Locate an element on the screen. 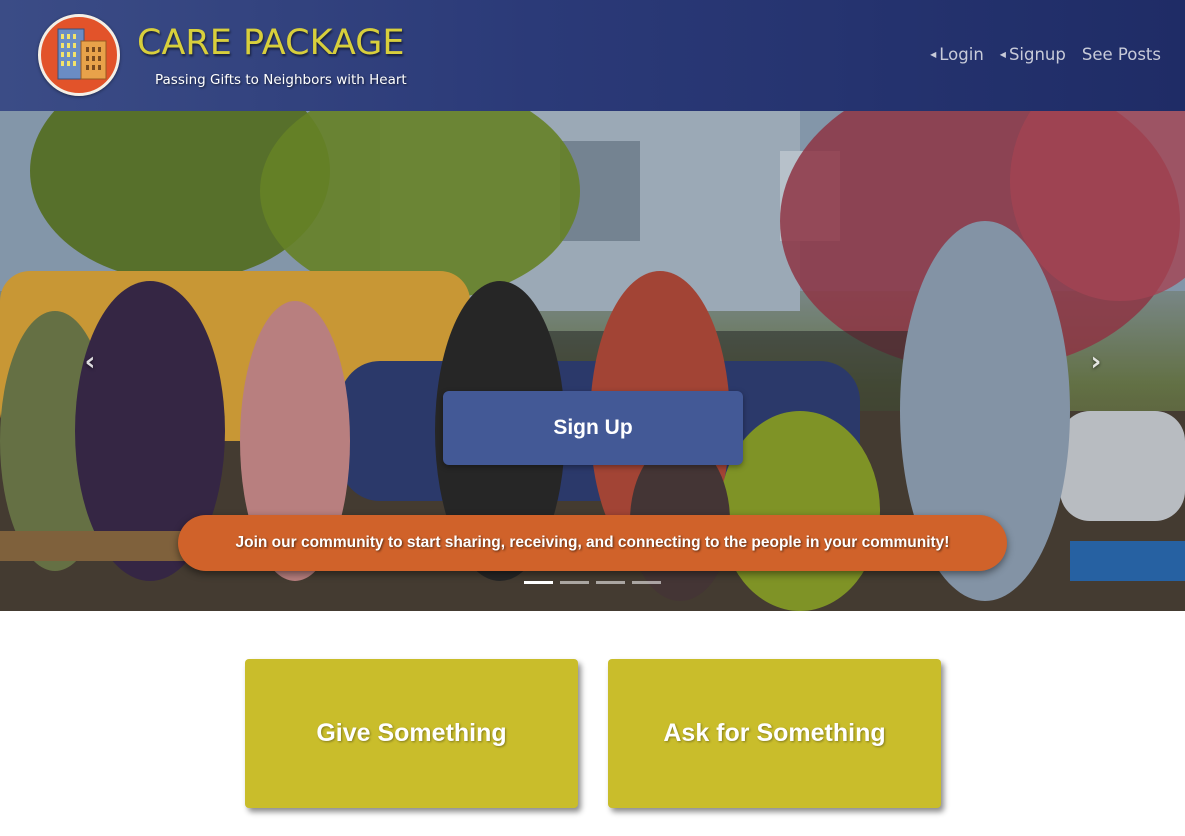 Image resolution: width=1185 pixels, height=836 pixels. ask-for-something-button: Ask for Something is located at coordinates (774, 733).